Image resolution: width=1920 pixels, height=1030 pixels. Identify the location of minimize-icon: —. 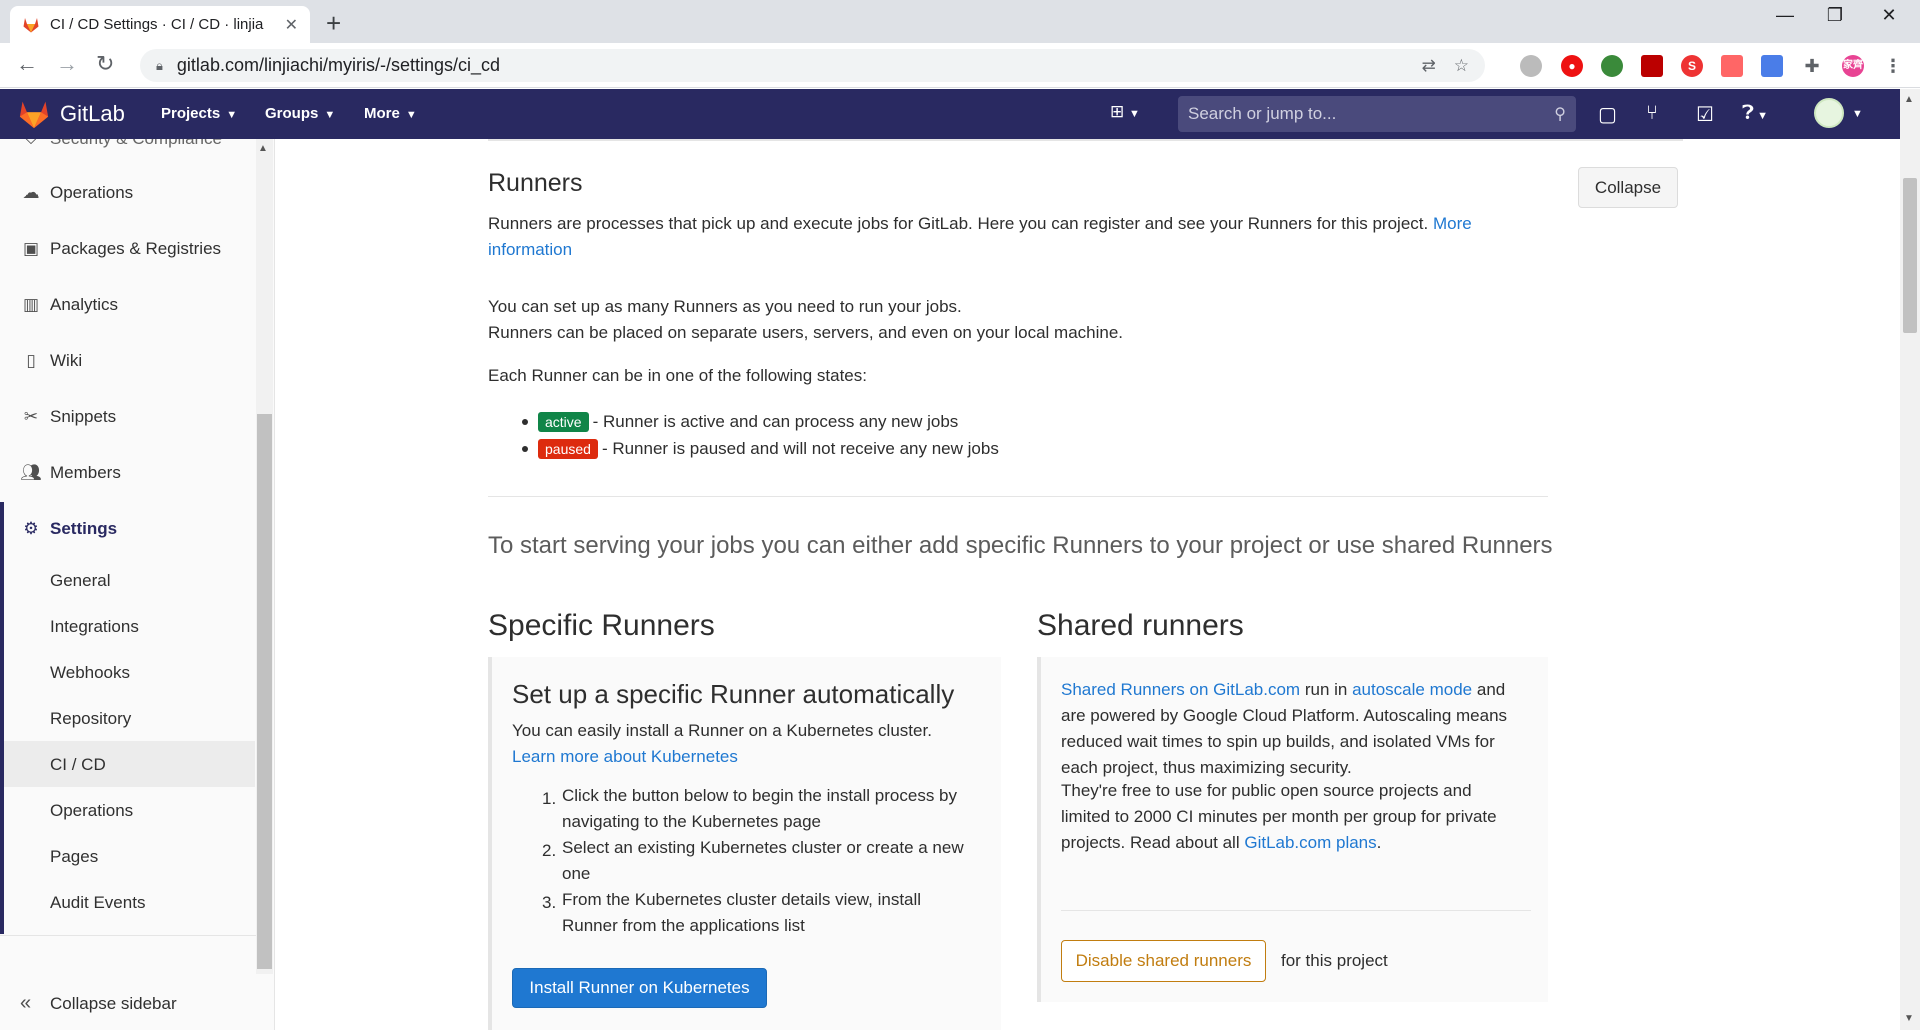
(1785, 15).